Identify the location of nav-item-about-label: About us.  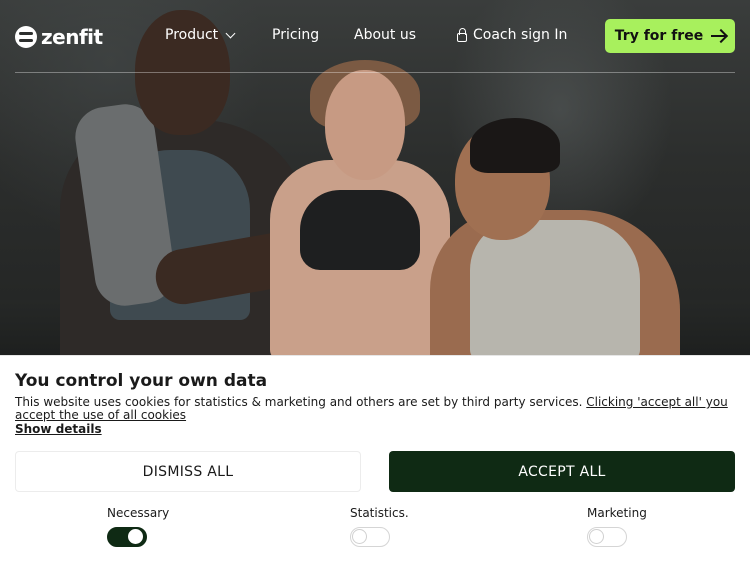
(385, 35).